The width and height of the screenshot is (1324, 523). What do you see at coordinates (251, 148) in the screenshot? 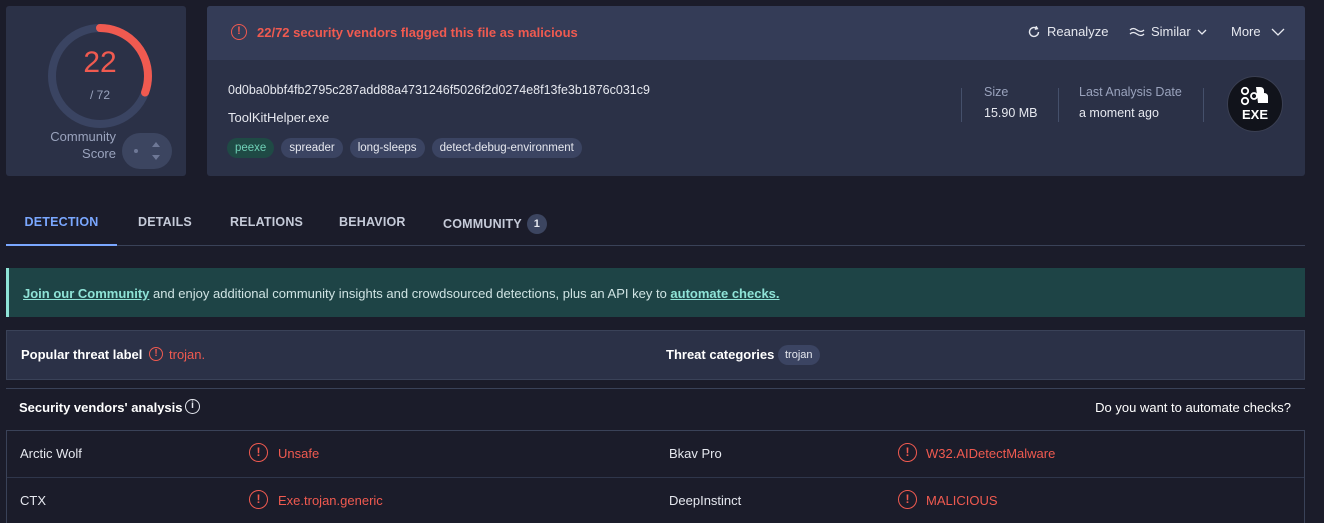
I see `tag-peexe: peexe` at bounding box center [251, 148].